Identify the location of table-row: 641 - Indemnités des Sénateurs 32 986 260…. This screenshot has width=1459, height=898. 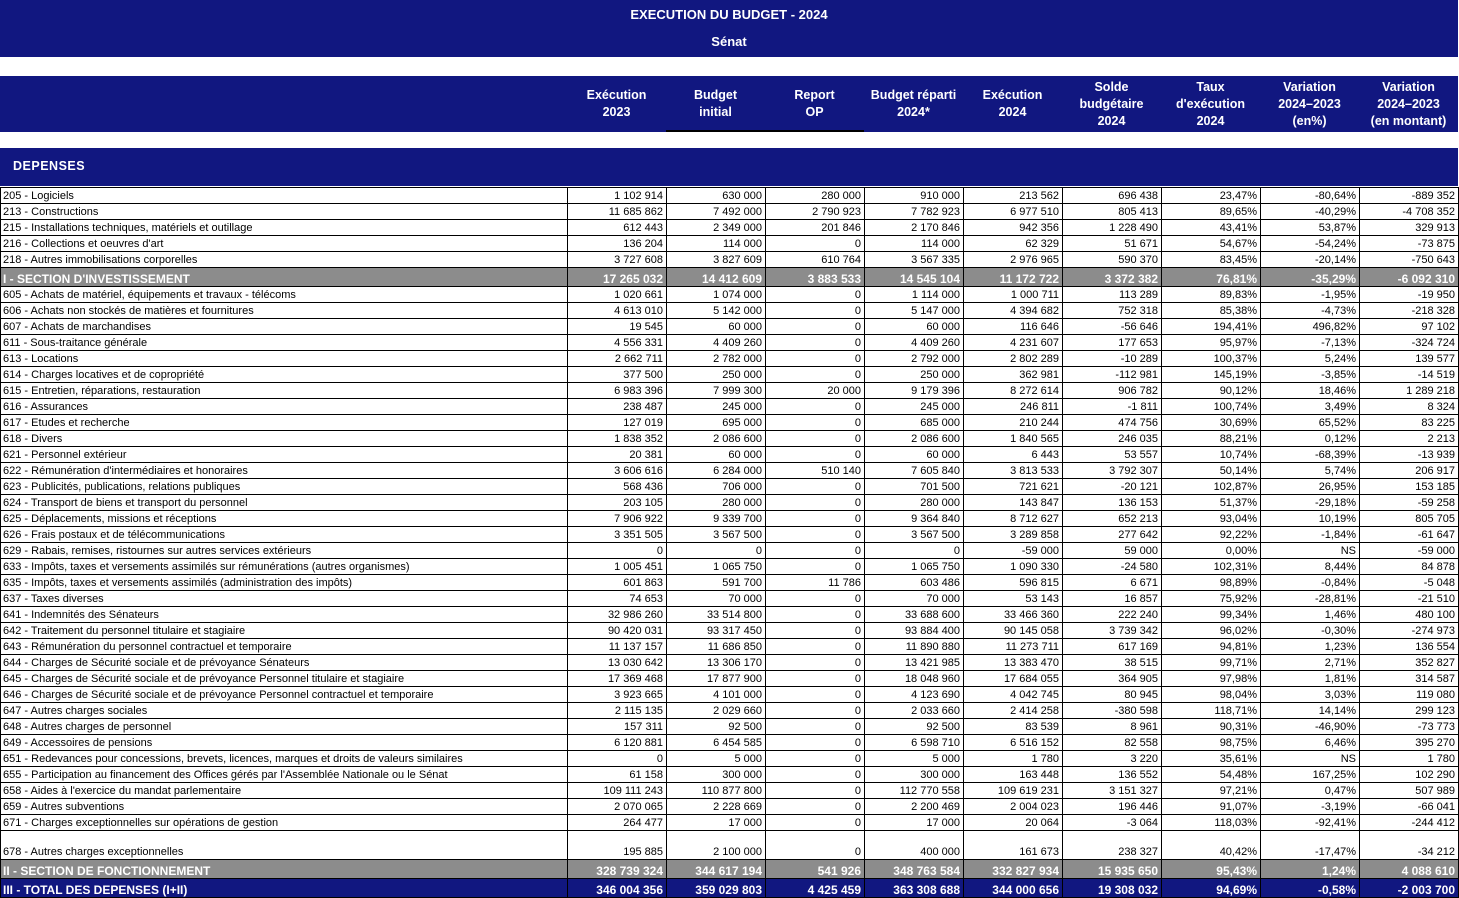
(729, 614).